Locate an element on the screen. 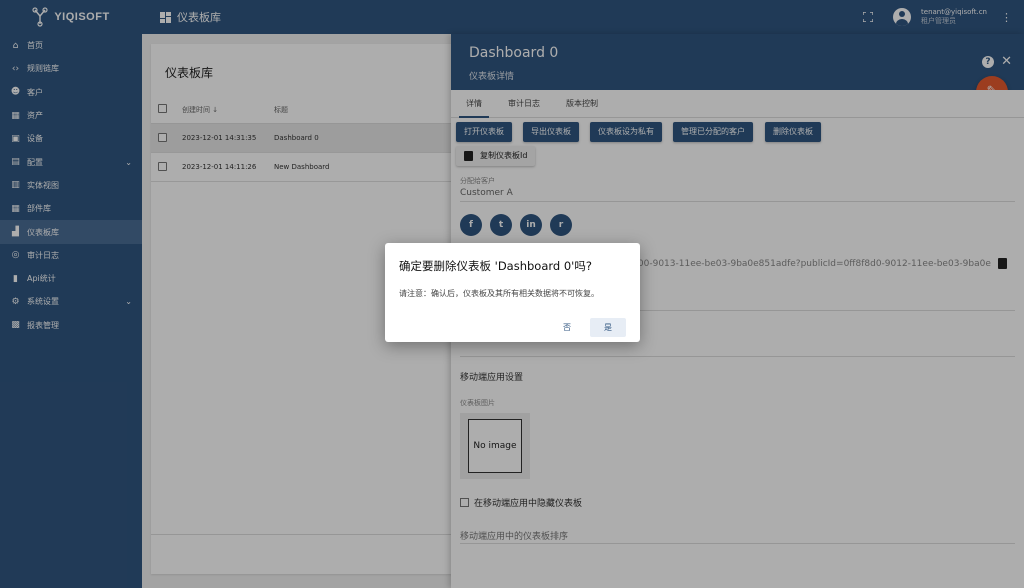 The height and width of the screenshot is (588, 1024). cancel-button: 否 is located at coordinates (567, 327).